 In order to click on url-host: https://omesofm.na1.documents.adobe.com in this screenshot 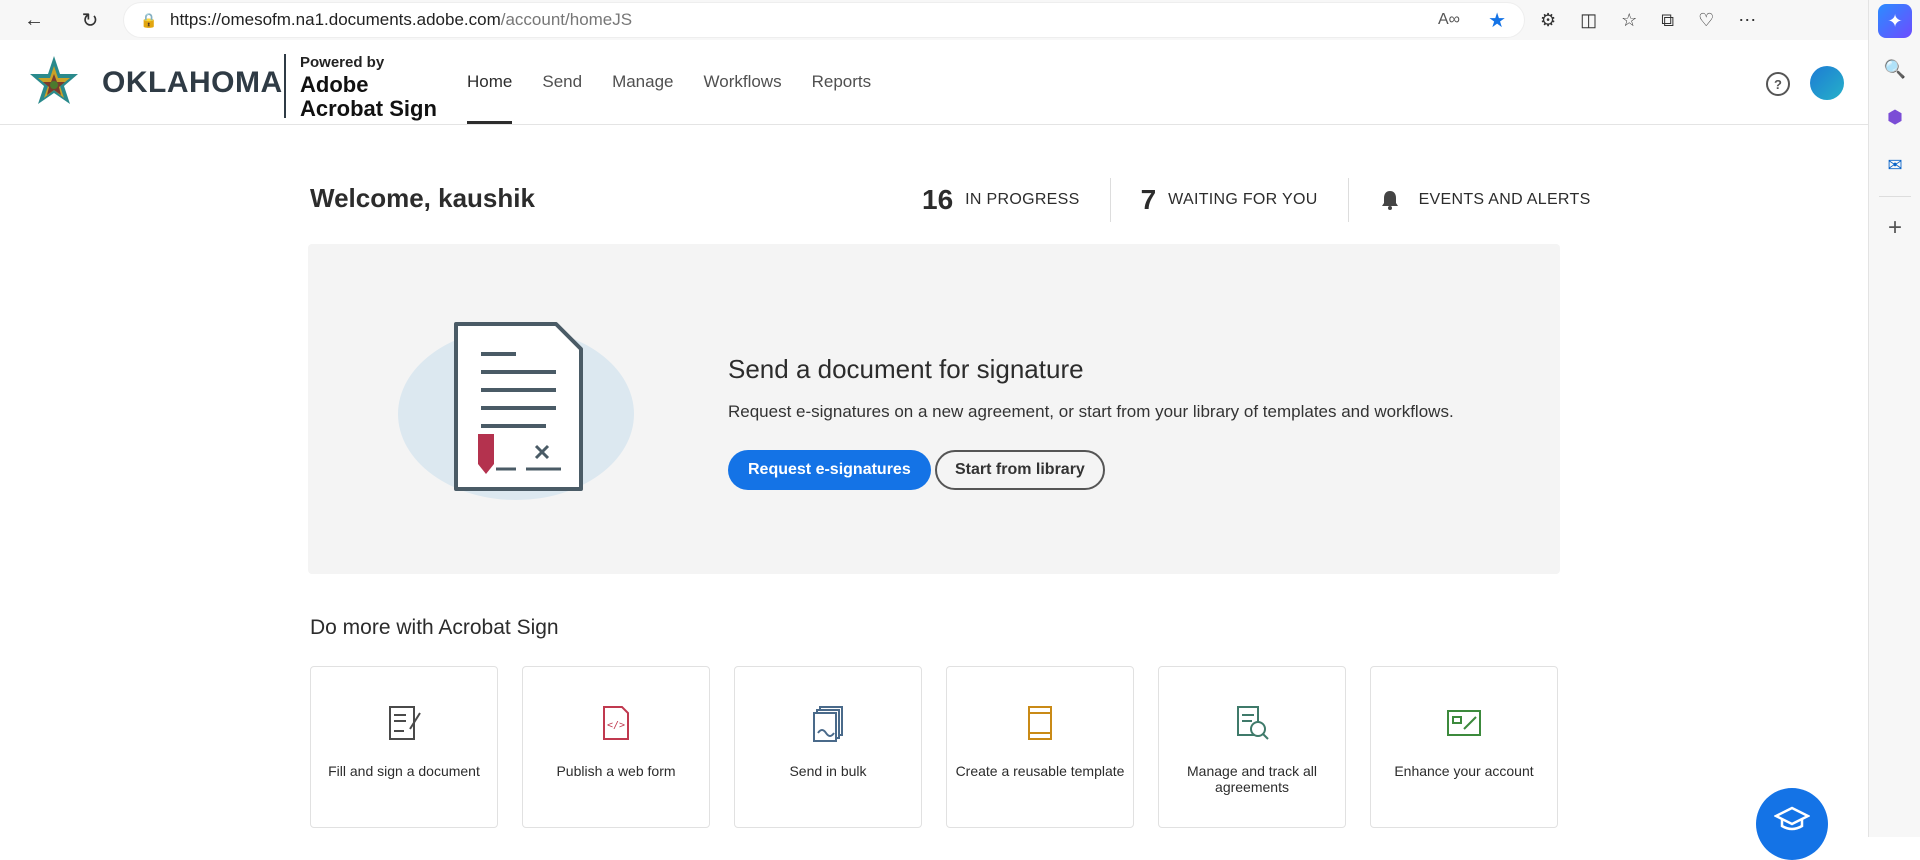, I will do `click(335, 19)`.